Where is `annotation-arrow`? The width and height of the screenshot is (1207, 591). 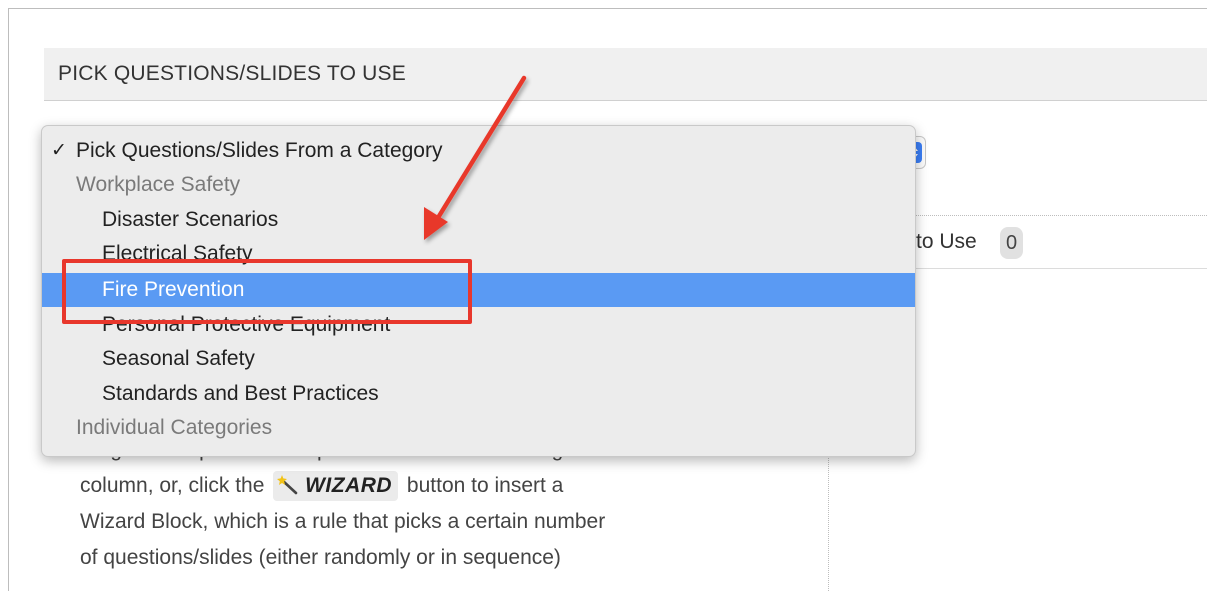 annotation-arrow is located at coordinates (475, 157).